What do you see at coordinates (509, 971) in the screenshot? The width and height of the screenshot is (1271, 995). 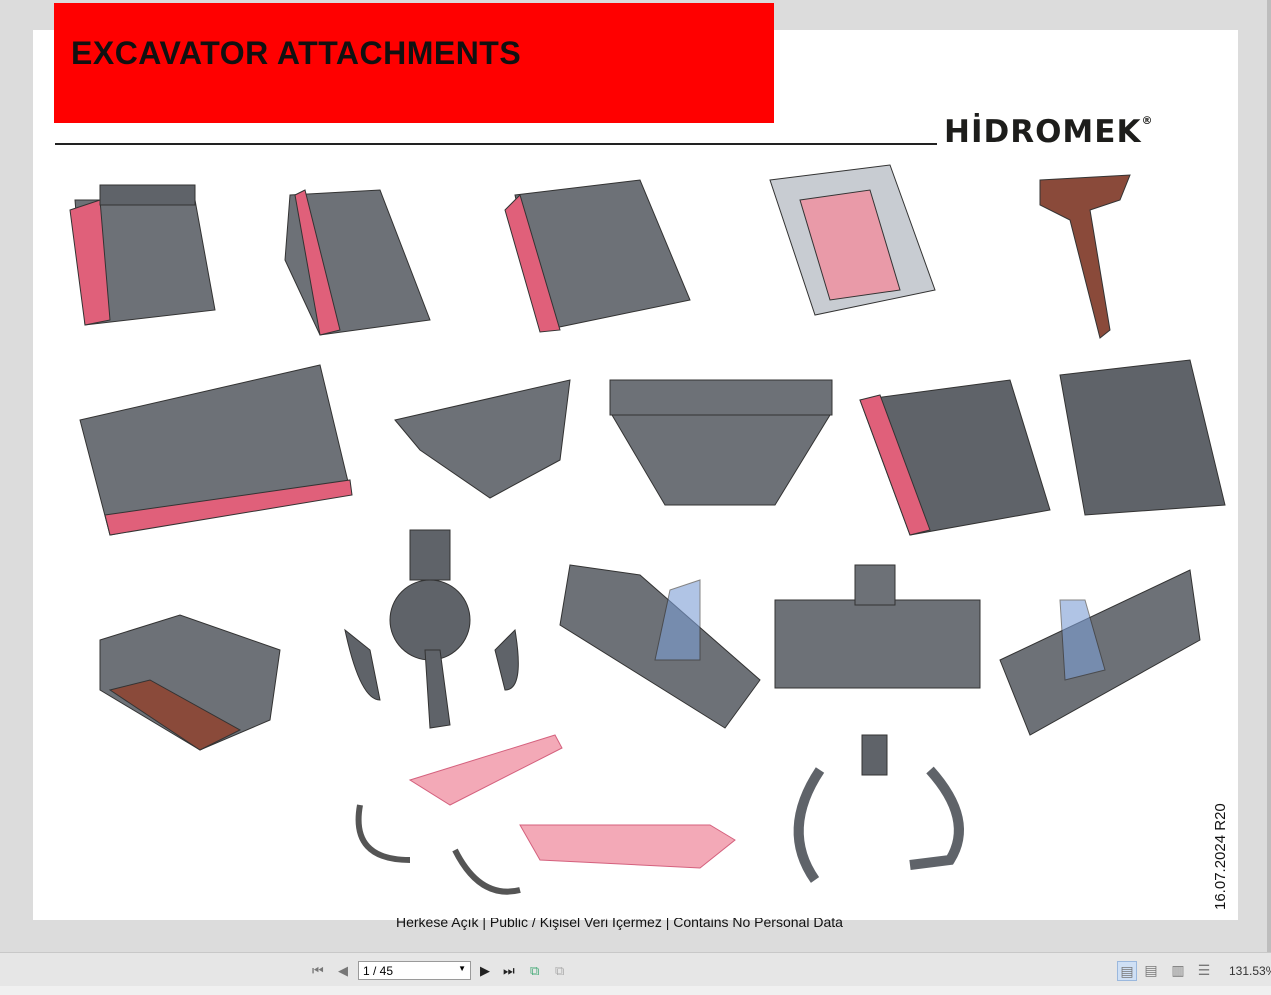 I see `last-page-icon: ⏭` at bounding box center [509, 971].